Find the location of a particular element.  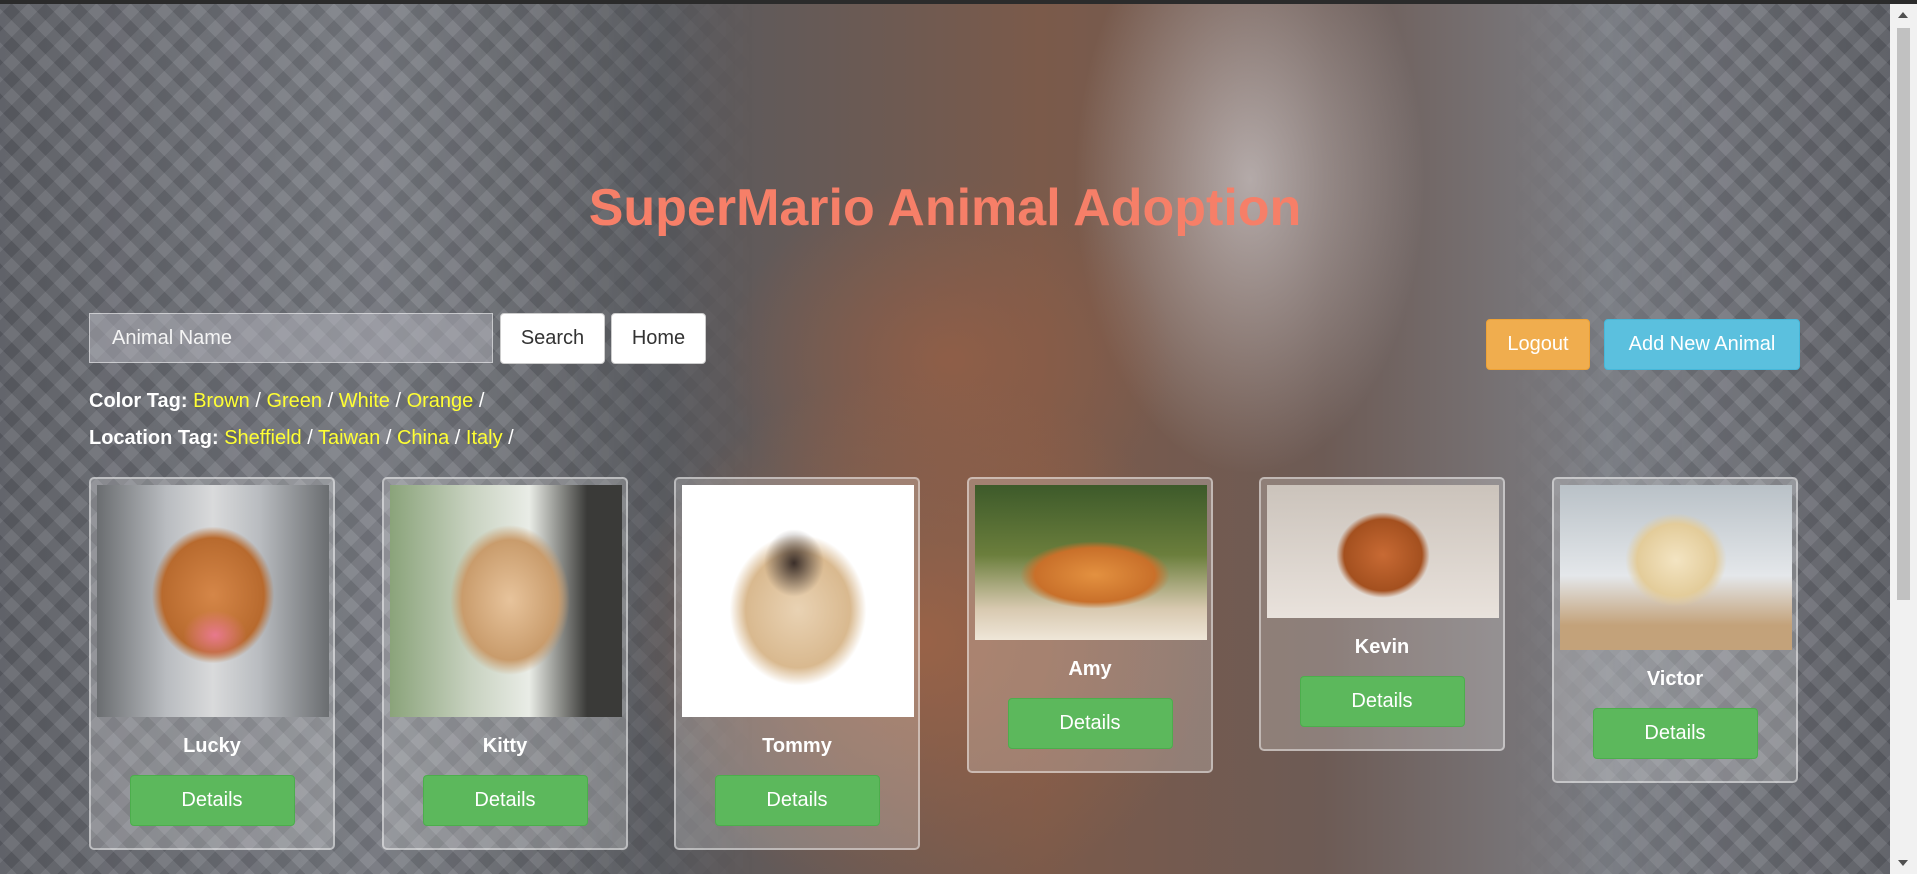

location-tag-china: China is located at coordinates (423, 438).